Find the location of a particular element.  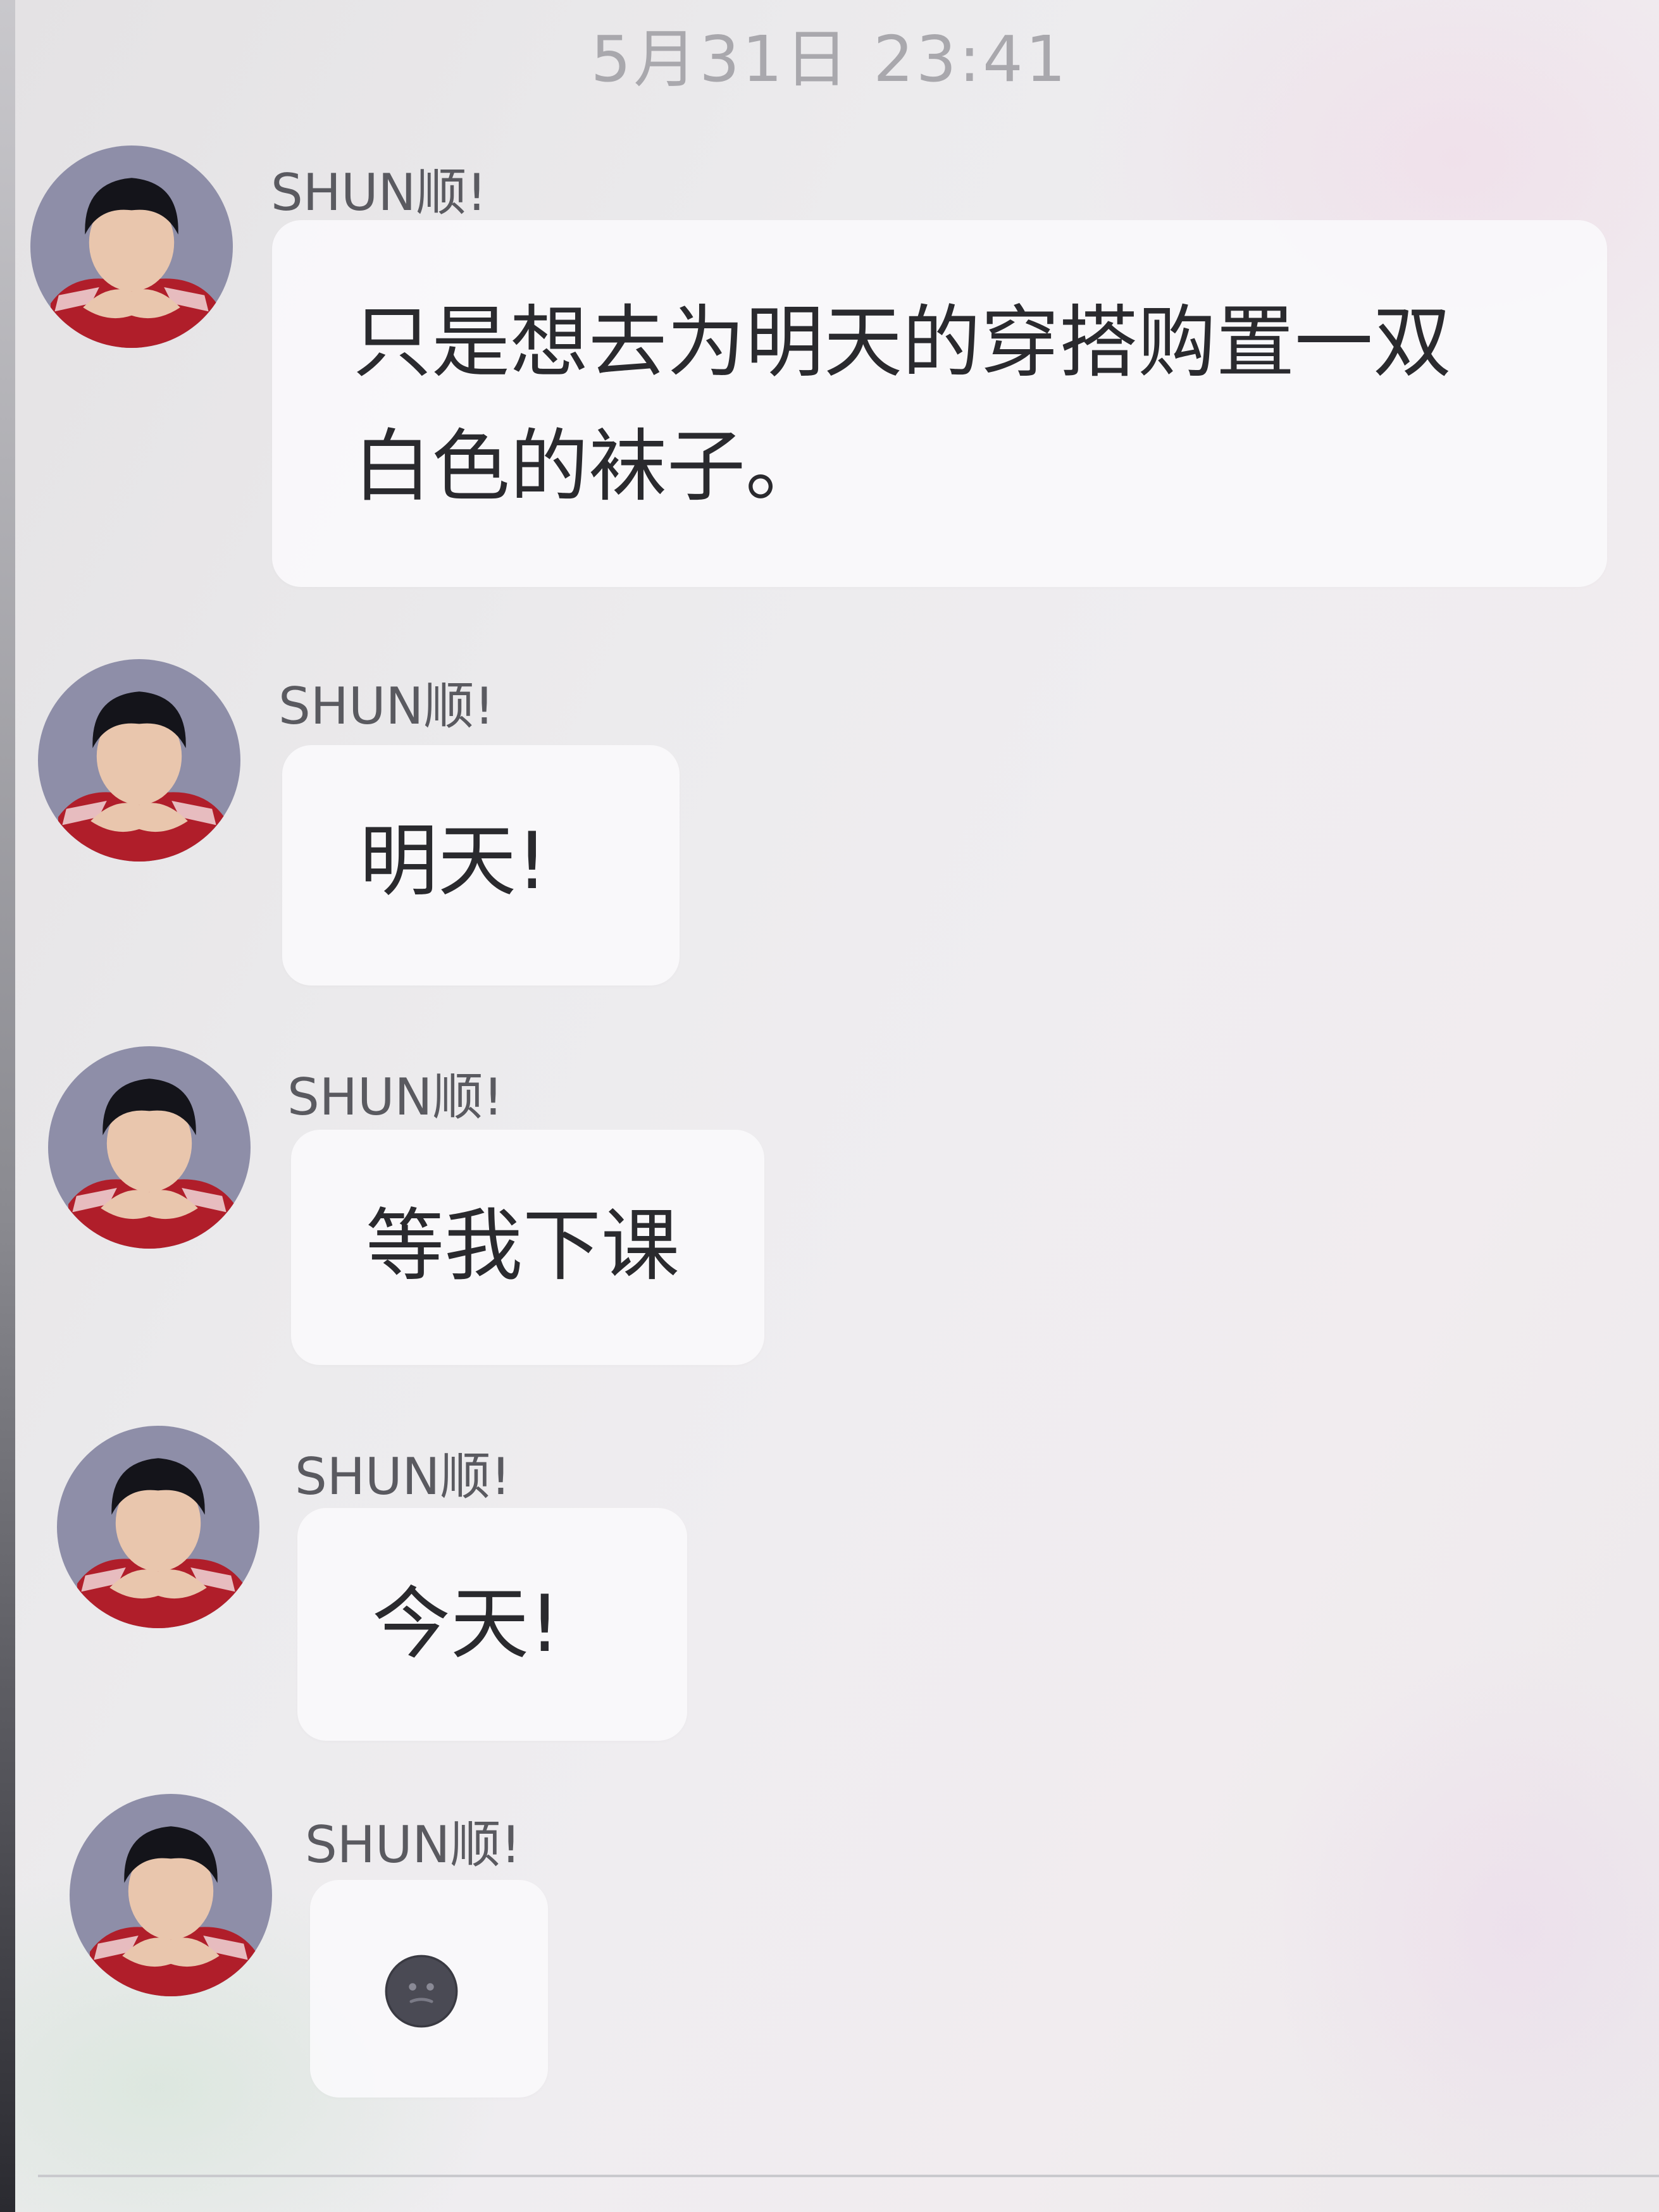

message-text: 白色的袜子。 is located at coordinates (588, 466).